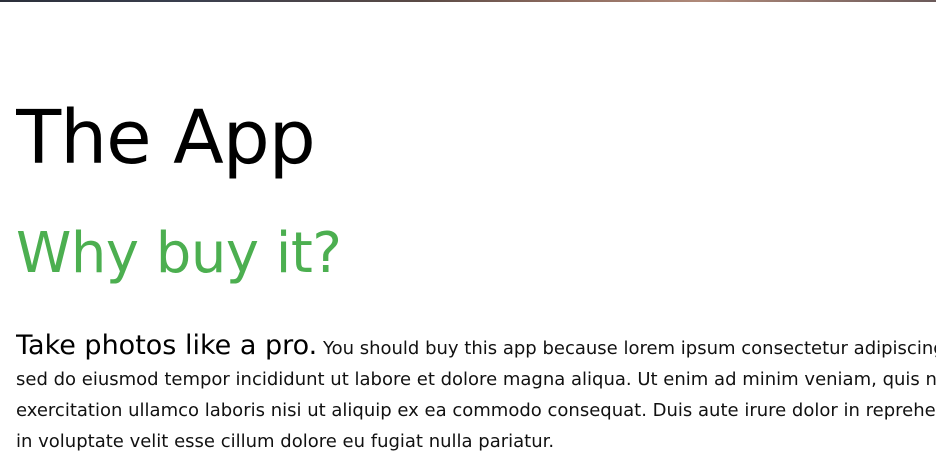 Image resolution: width=936 pixels, height=469 pixels. What do you see at coordinates (179, 253) in the screenshot?
I see `section-heading: Why buy it?` at bounding box center [179, 253].